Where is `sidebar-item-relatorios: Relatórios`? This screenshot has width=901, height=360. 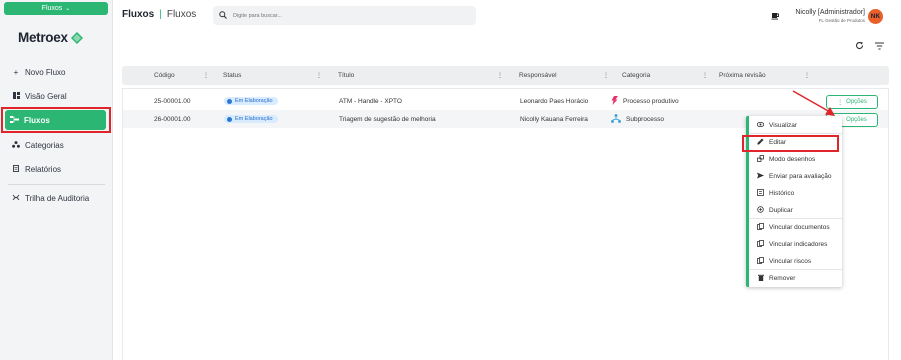 sidebar-item-relatorios: Relatórios is located at coordinates (36, 169).